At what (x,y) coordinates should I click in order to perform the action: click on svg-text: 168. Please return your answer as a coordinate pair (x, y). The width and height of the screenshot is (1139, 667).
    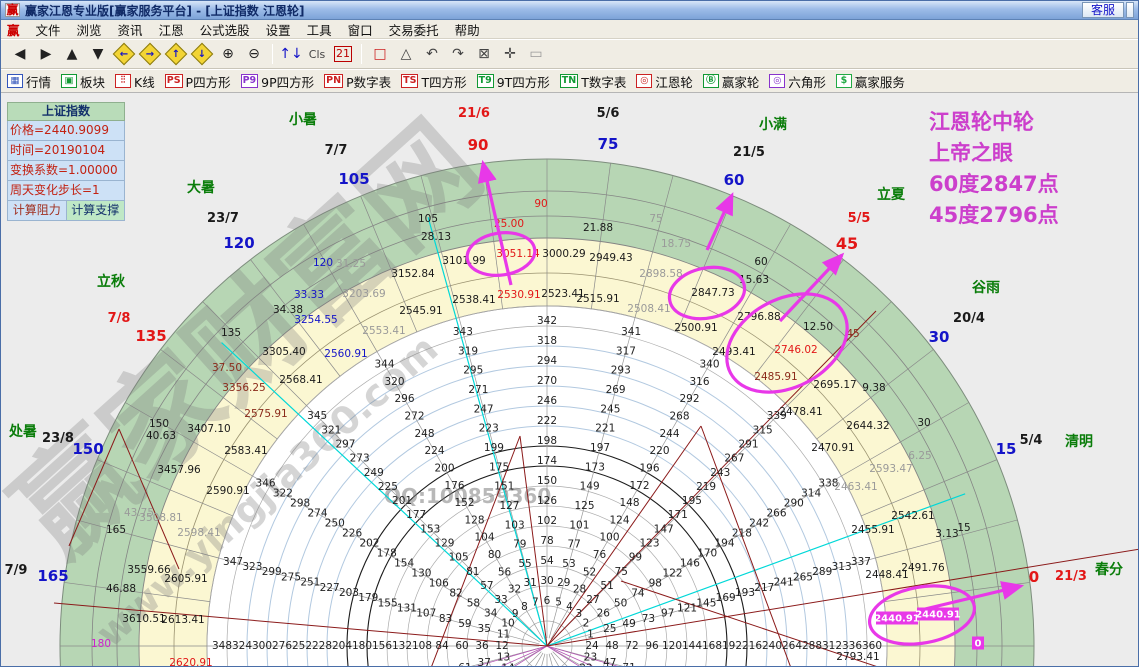
    Looking at the image, I should click on (712, 646).